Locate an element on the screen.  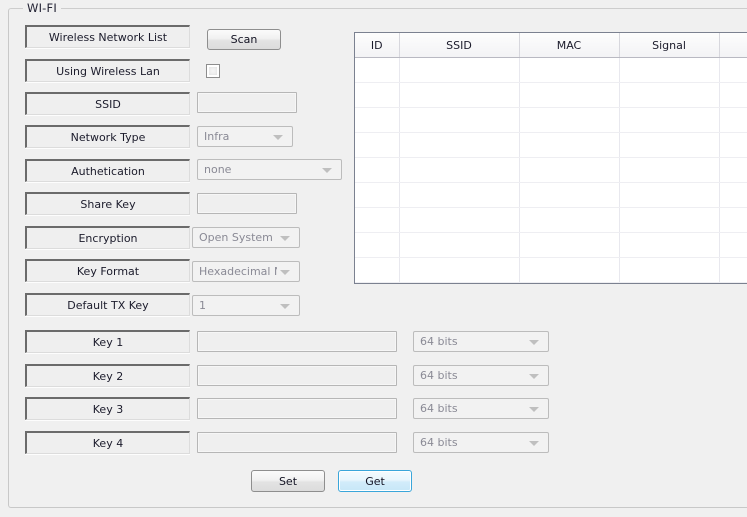
column-header-signal: Signal is located at coordinates (669, 45).